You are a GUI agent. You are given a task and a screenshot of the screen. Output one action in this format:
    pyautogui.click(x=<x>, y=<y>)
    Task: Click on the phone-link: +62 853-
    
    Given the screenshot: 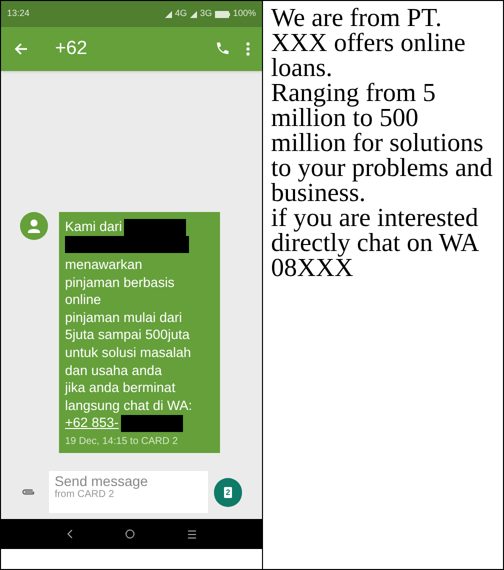 What is the action you would take?
    pyautogui.click(x=92, y=423)
    